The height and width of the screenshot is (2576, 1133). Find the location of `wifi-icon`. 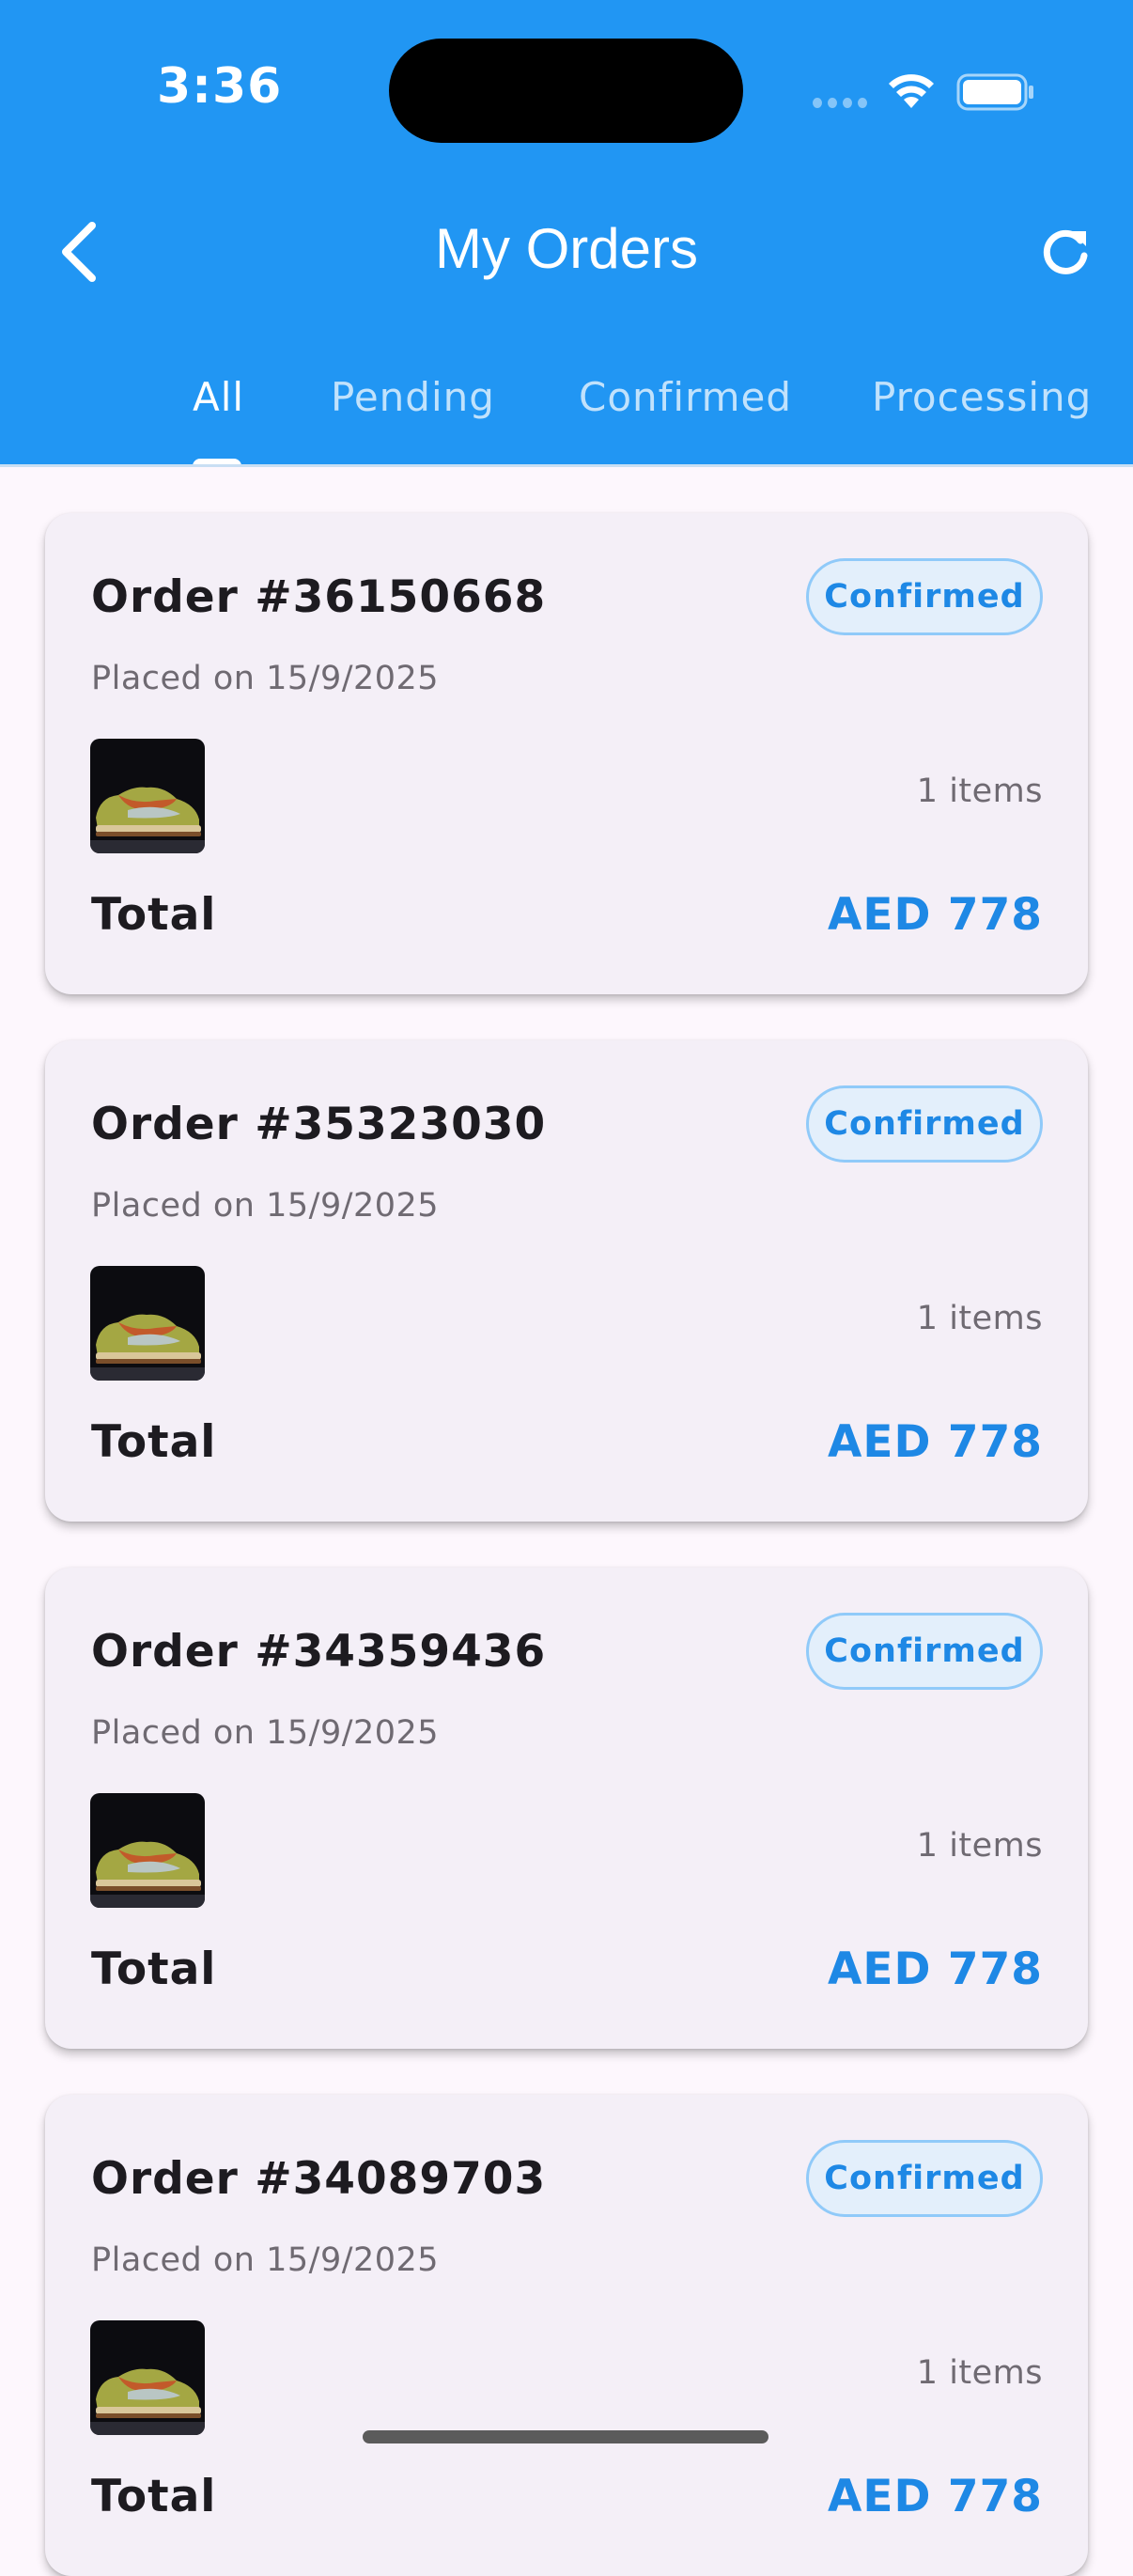

wifi-icon is located at coordinates (911, 91).